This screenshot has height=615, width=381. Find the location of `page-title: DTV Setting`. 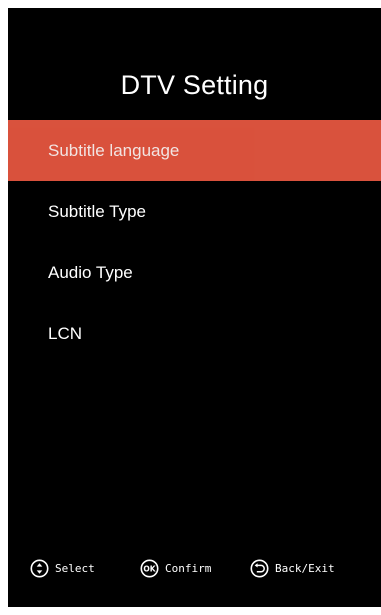

page-title: DTV Setting is located at coordinates (194, 85).